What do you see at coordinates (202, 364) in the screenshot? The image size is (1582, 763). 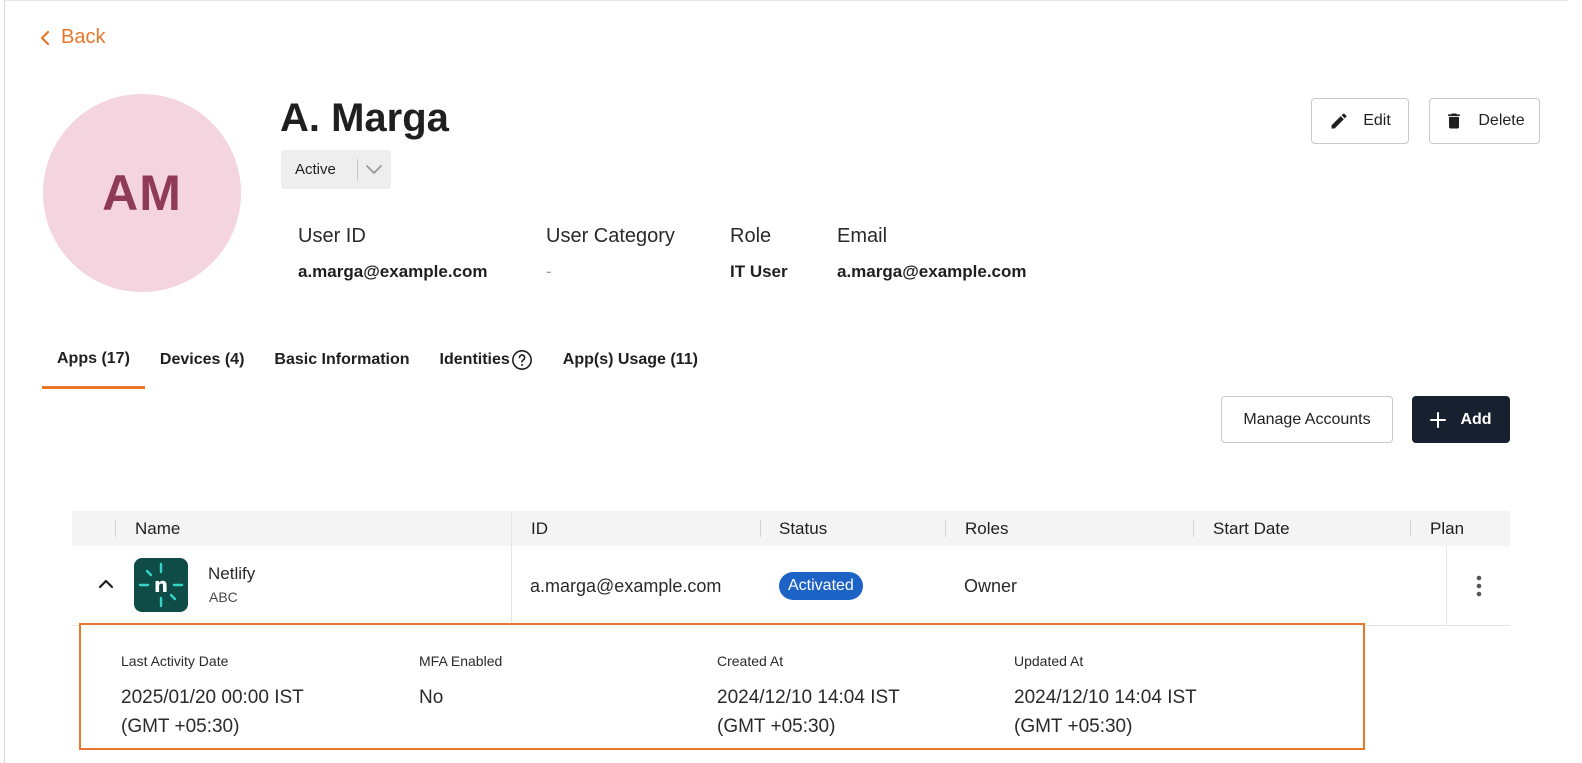 I see `tab-devices: Devices (4)` at bounding box center [202, 364].